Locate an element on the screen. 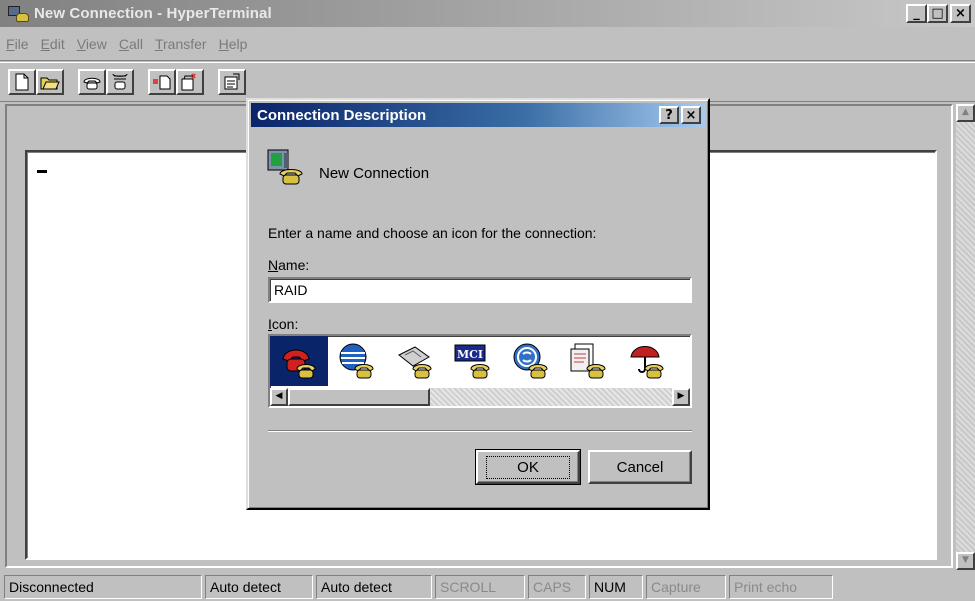 Image resolution: width=975 pixels, height=601 pixels. new-document-icon is located at coordinates (22, 82).